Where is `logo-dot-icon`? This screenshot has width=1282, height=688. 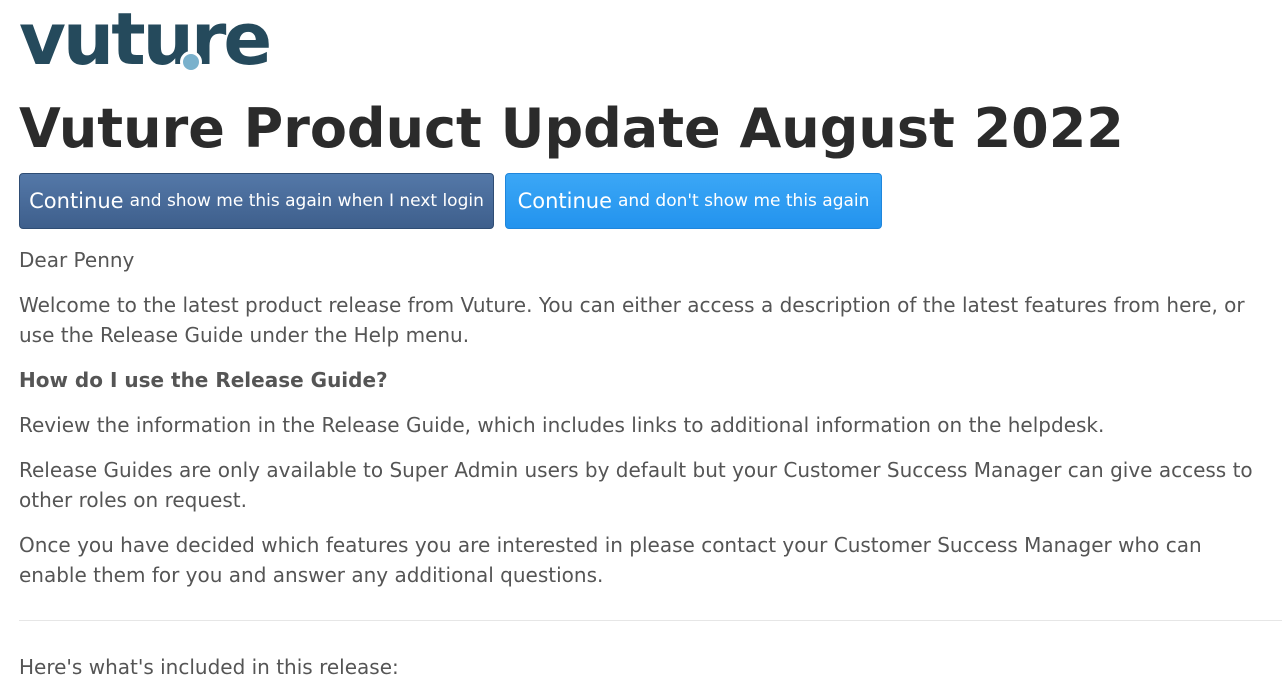 logo-dot-icon is located at coordinates (191, 62).